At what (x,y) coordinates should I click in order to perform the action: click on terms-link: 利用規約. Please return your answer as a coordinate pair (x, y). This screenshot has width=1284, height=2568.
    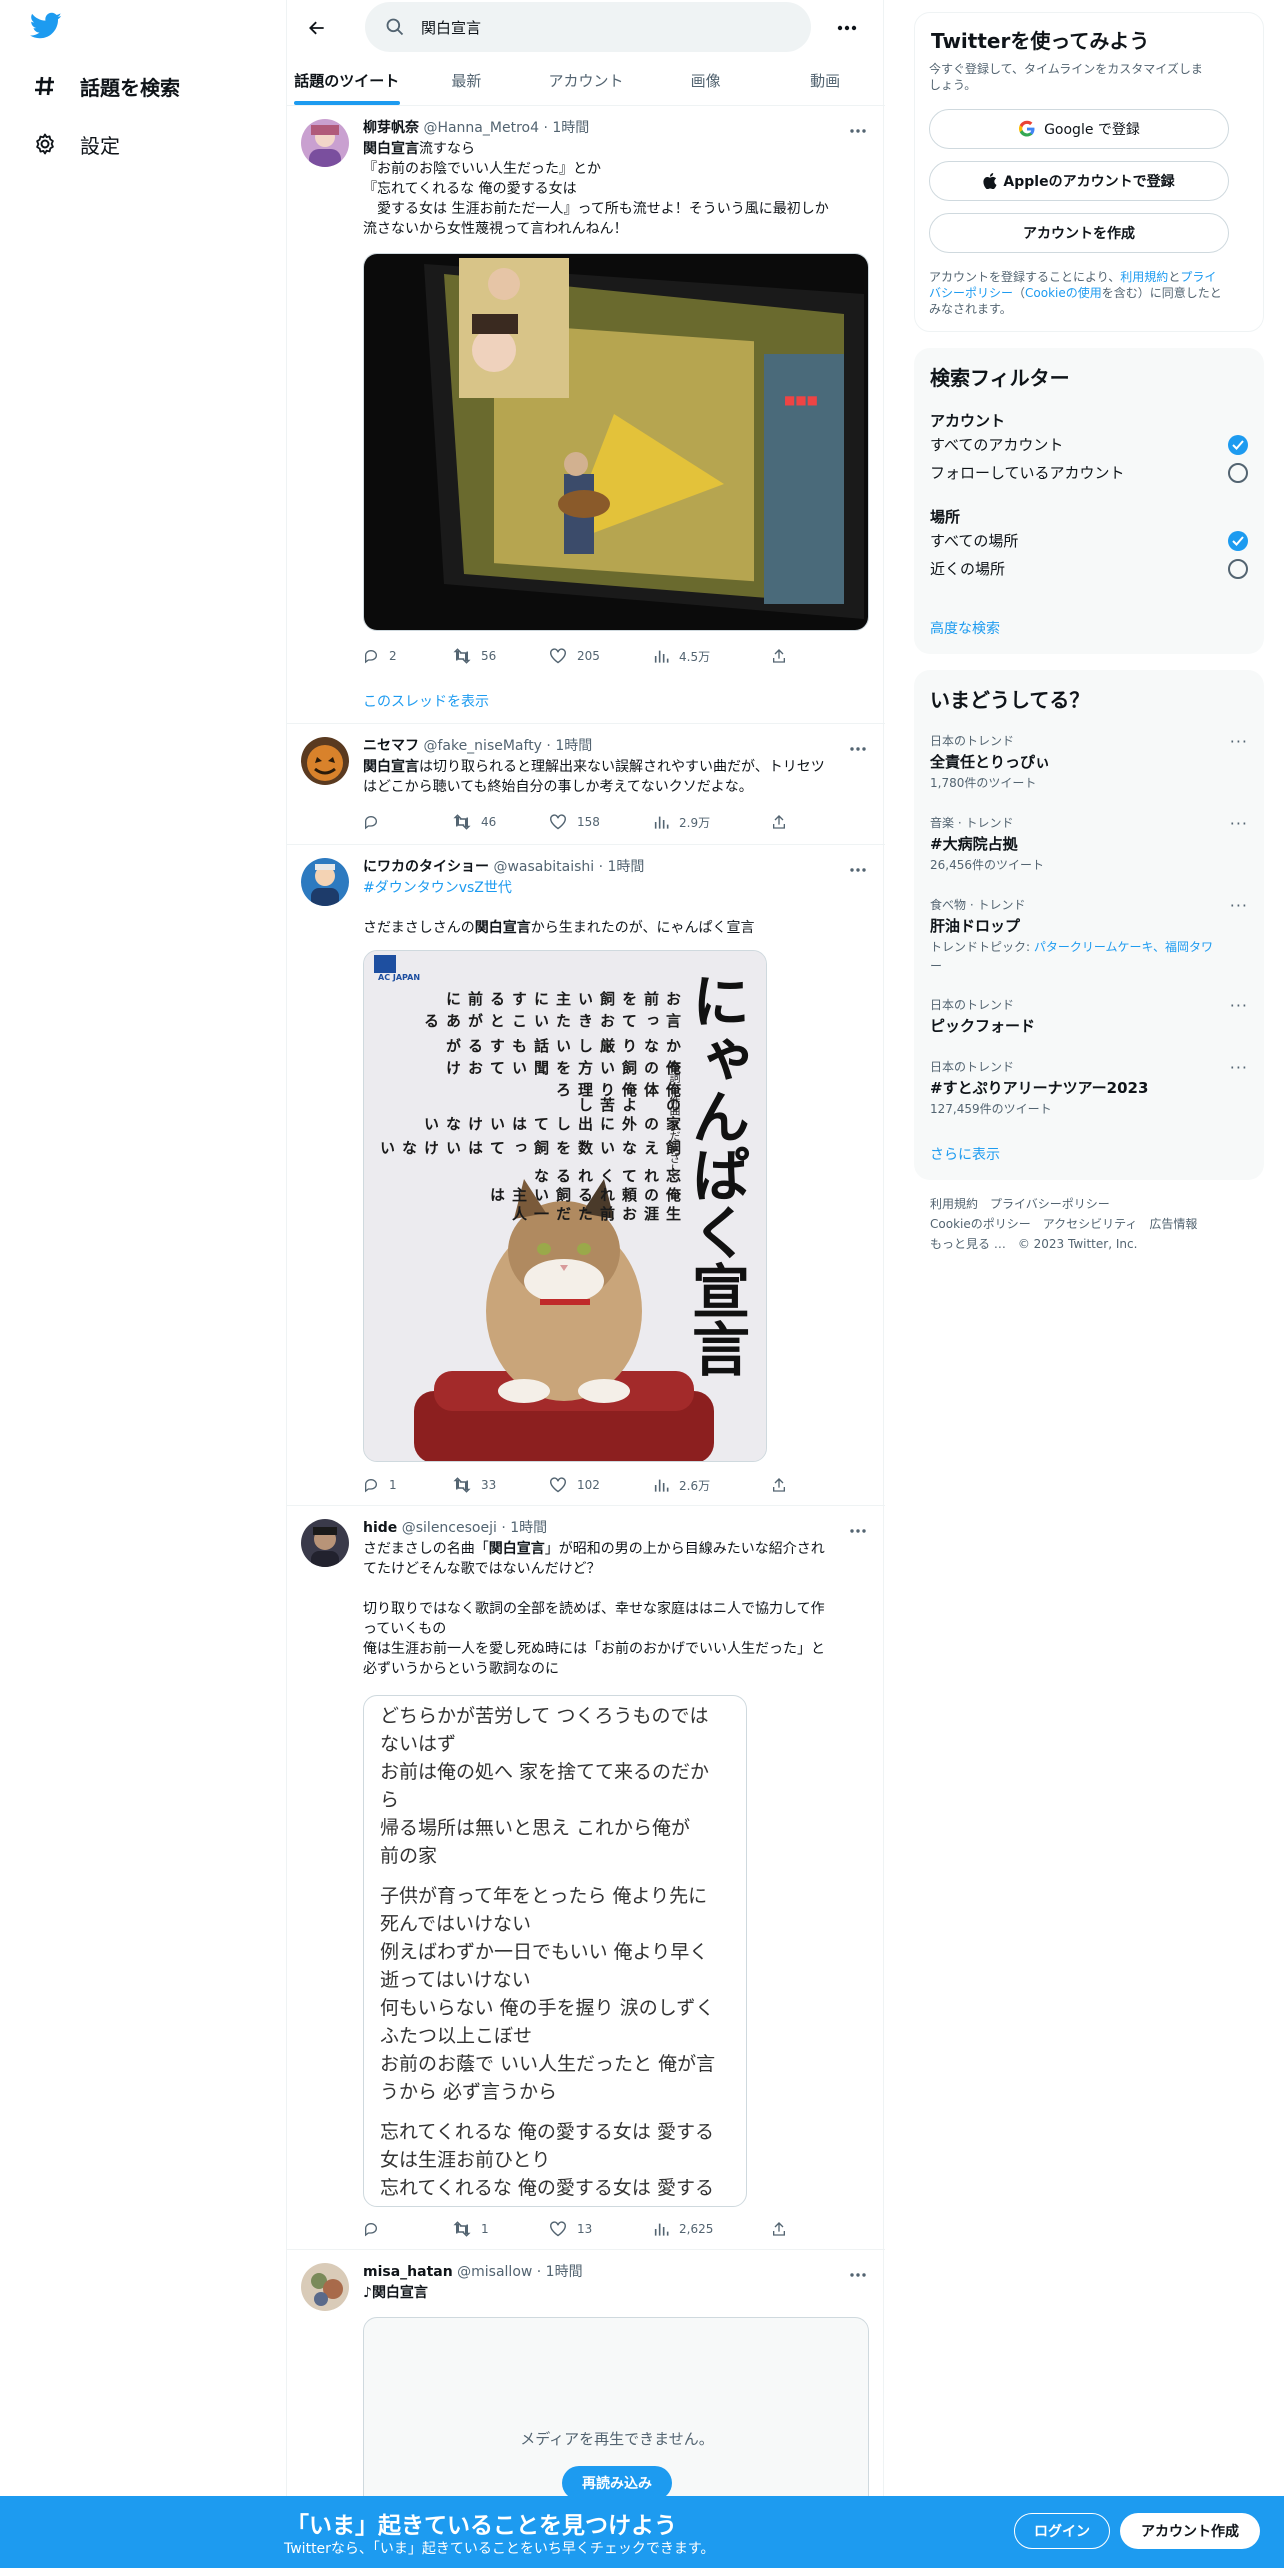
    Looking at the image, I should click on (1144, 277).